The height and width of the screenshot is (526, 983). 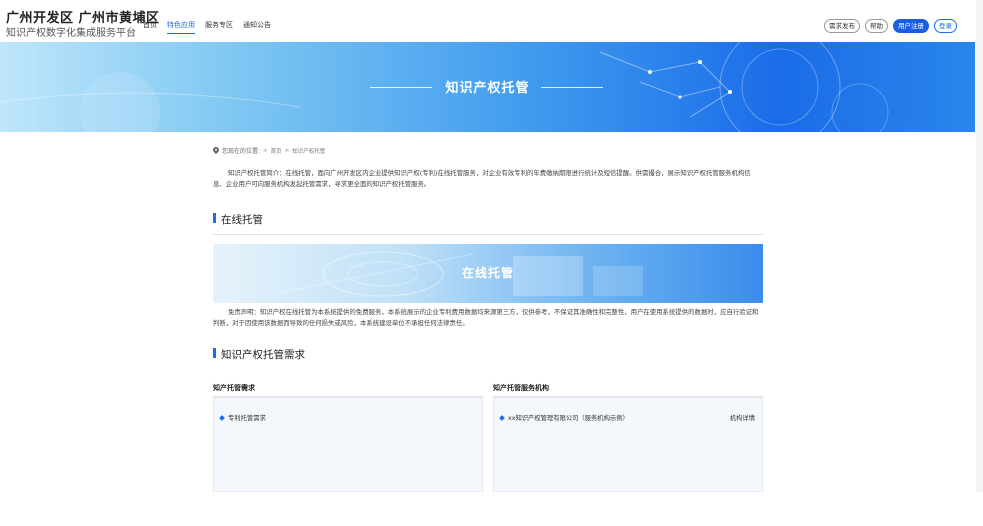 What do you see at coordinates (238, 219) in the screenshot?
I see `section-title-online: 在线托管` at bounding box center [238, 219].